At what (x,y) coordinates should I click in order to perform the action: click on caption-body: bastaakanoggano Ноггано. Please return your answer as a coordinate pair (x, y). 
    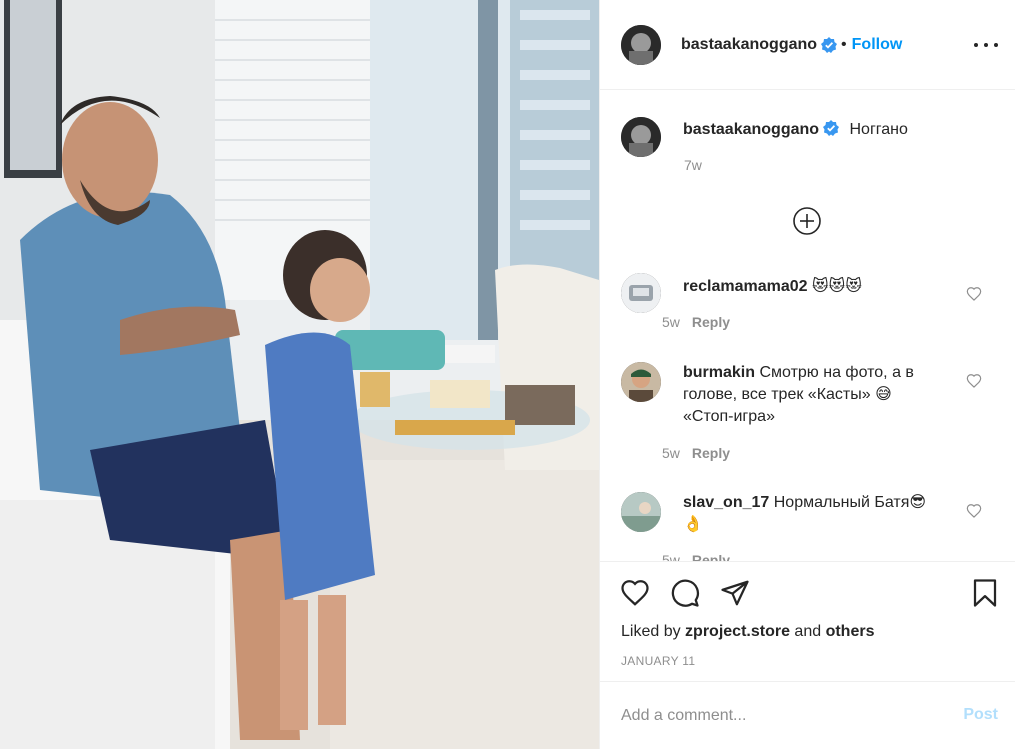
    Looking at the image, I should click on (795, 138).